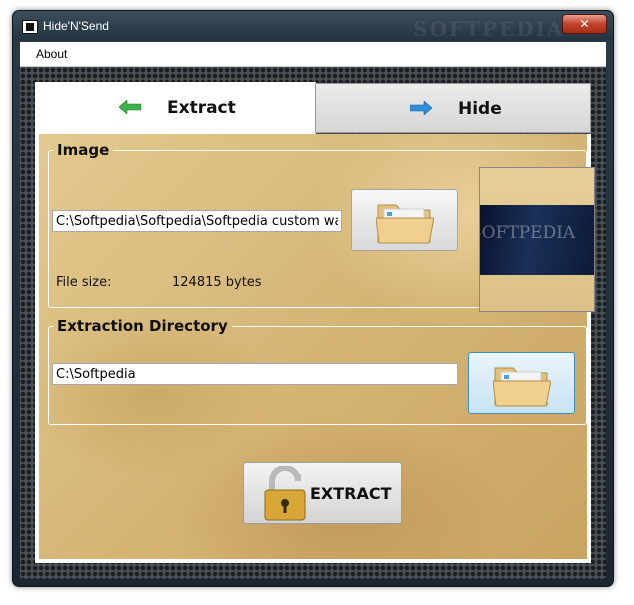 The width and height of the screenshot is (634, 605). I want to click on close-button: ✕, so click(584, 24).